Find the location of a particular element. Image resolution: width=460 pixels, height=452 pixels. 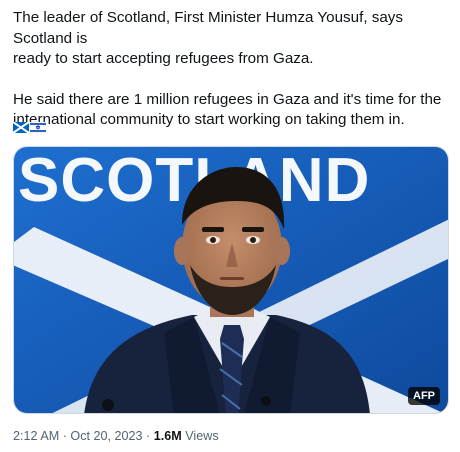

photo-credit-badge: AFP is located at coordinates (424, 396).